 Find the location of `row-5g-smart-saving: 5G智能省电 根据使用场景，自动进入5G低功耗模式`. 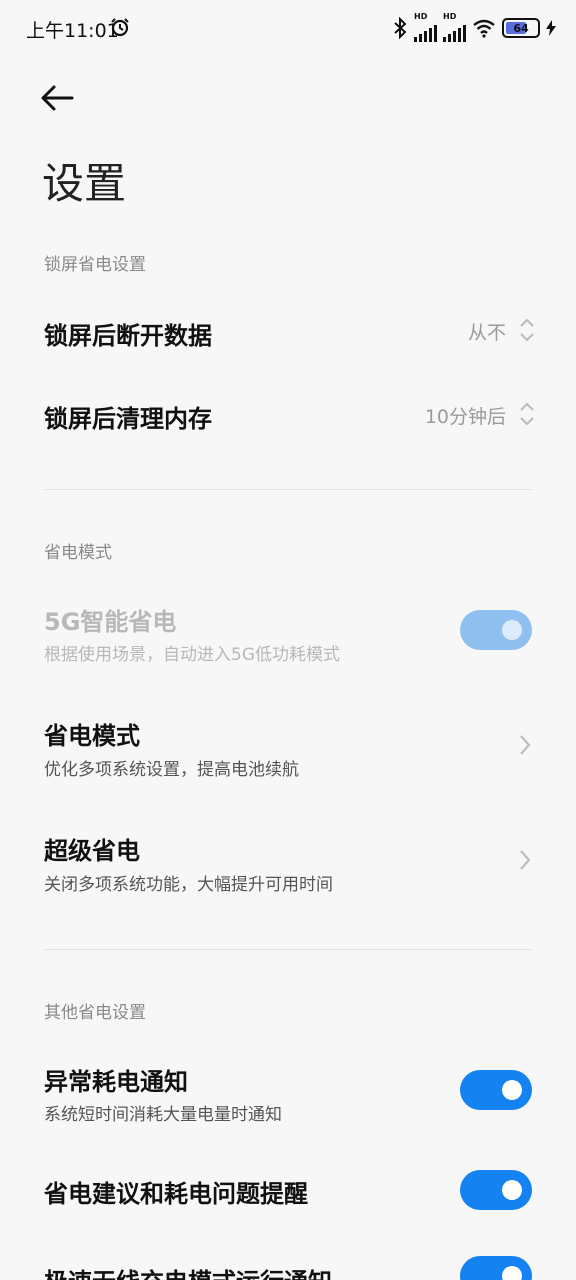

row-5g-smart-saving: 5G智能省电 根据使用场景，自动进入5G低功耗模式 is located at coordinates (288, 635).